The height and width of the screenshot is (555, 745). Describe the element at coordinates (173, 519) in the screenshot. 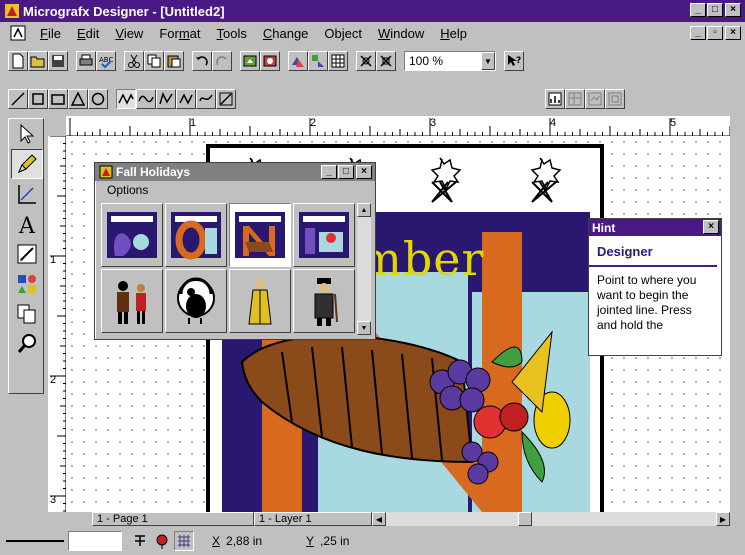

I see `page-tab: 1 - Page 1` at that location.